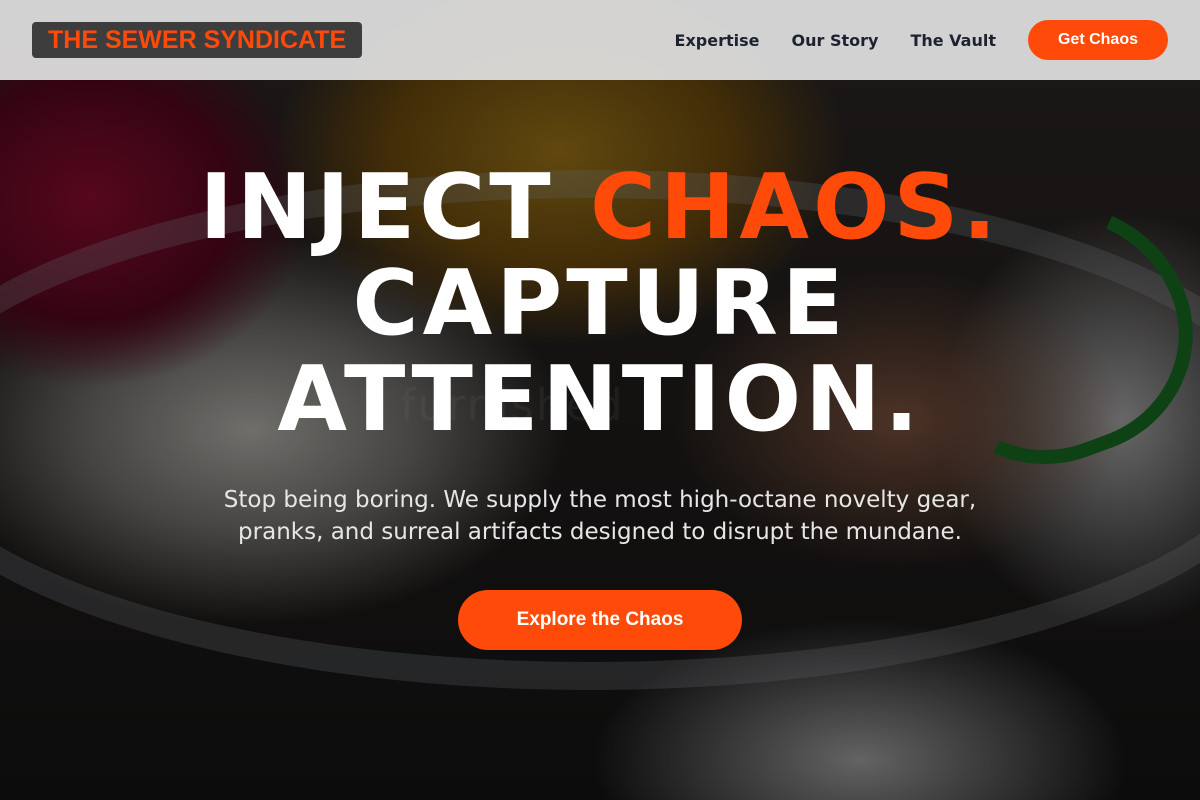 The width and height of the screenshot is (1200, 800). I want to click on nav-link-expertise: Expertise, so click(717, 40).